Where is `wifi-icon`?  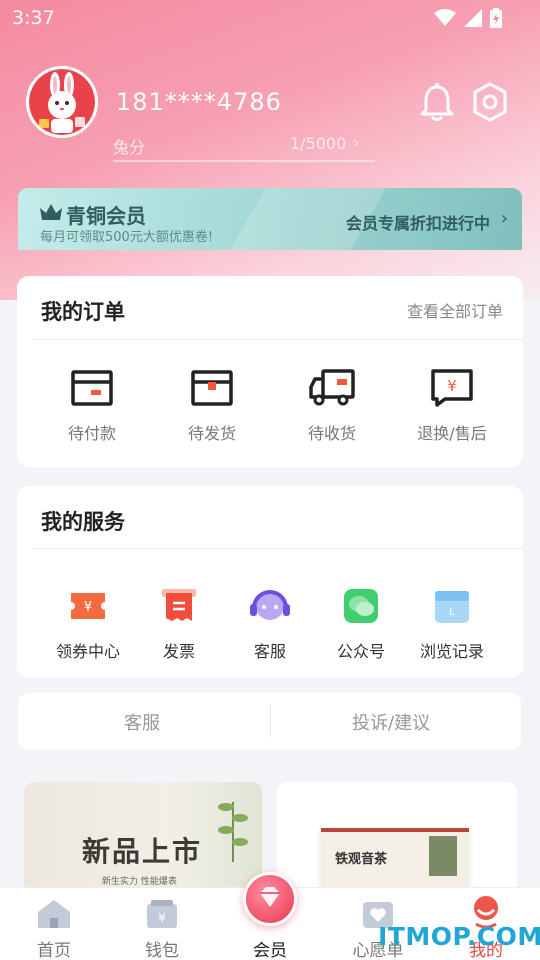 wifi-icon is located at coordinates (445, 17).